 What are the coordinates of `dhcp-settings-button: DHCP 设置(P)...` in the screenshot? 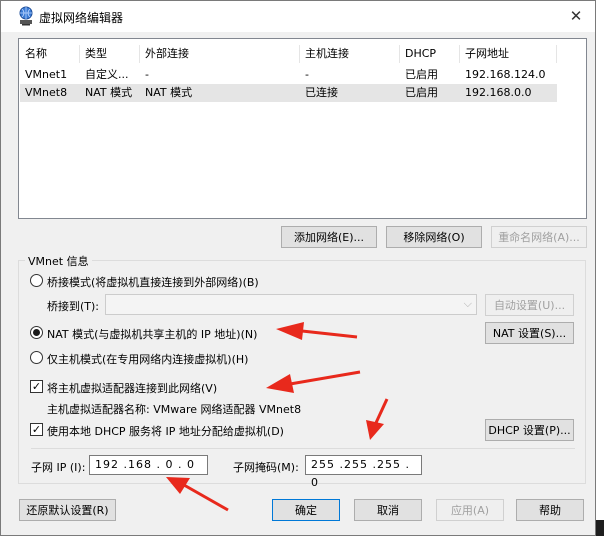 It's located at (529, 430).